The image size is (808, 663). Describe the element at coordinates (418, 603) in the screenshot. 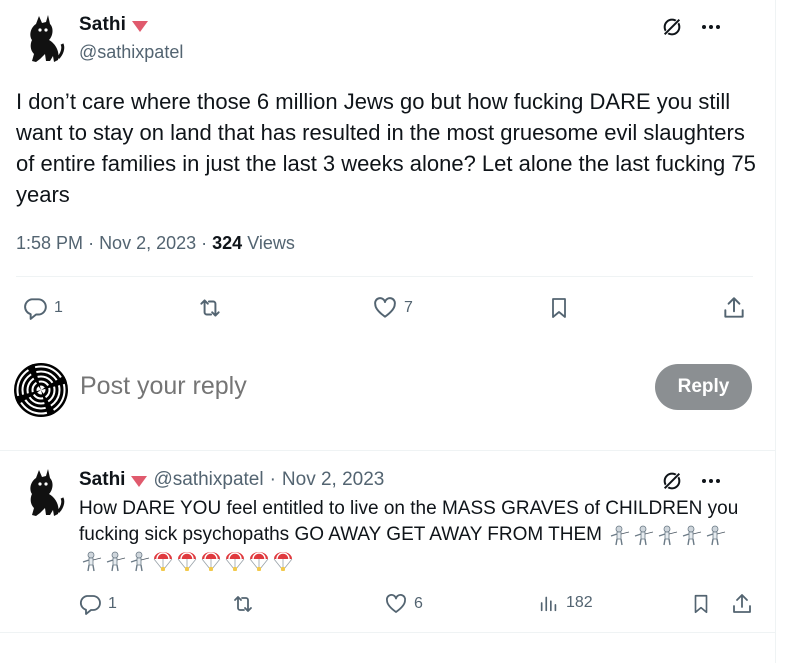

I see `like-count: 6` at that location.